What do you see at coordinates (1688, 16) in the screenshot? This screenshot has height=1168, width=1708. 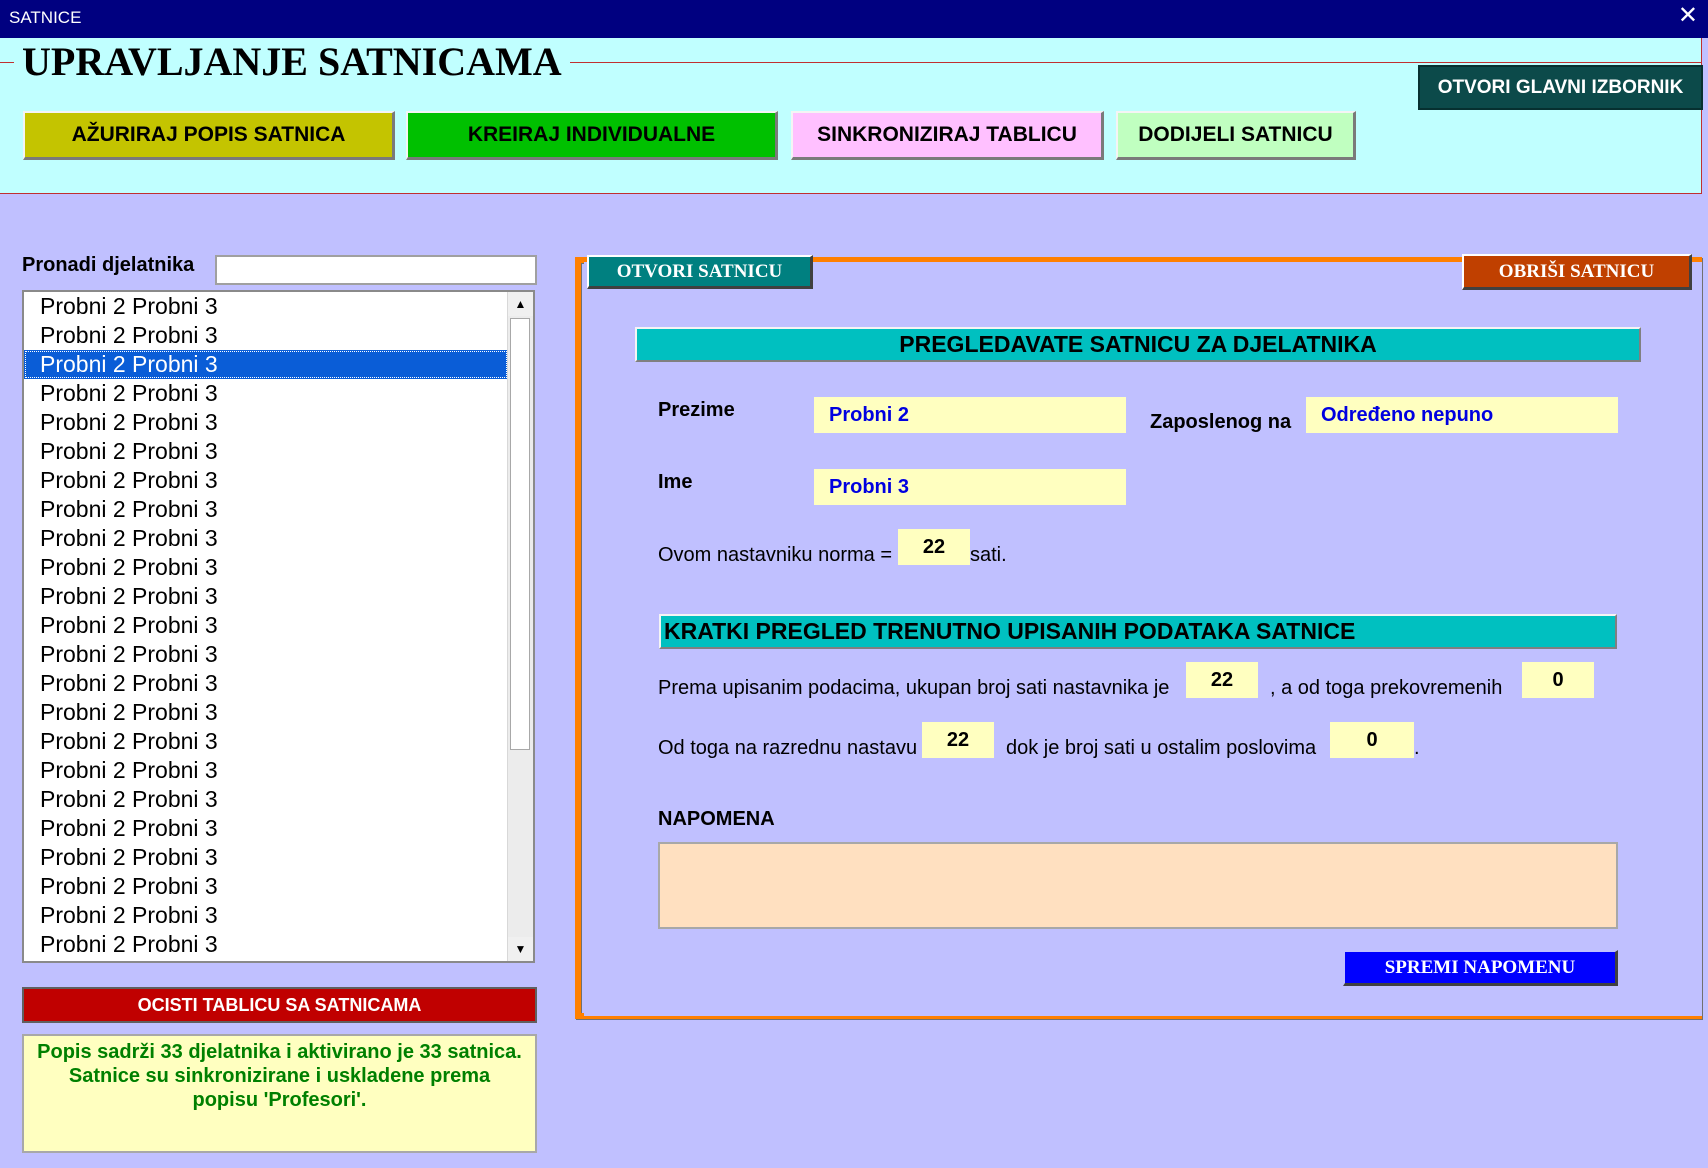 I see `close-icon: ✕` at bounding box center [1688, 16].